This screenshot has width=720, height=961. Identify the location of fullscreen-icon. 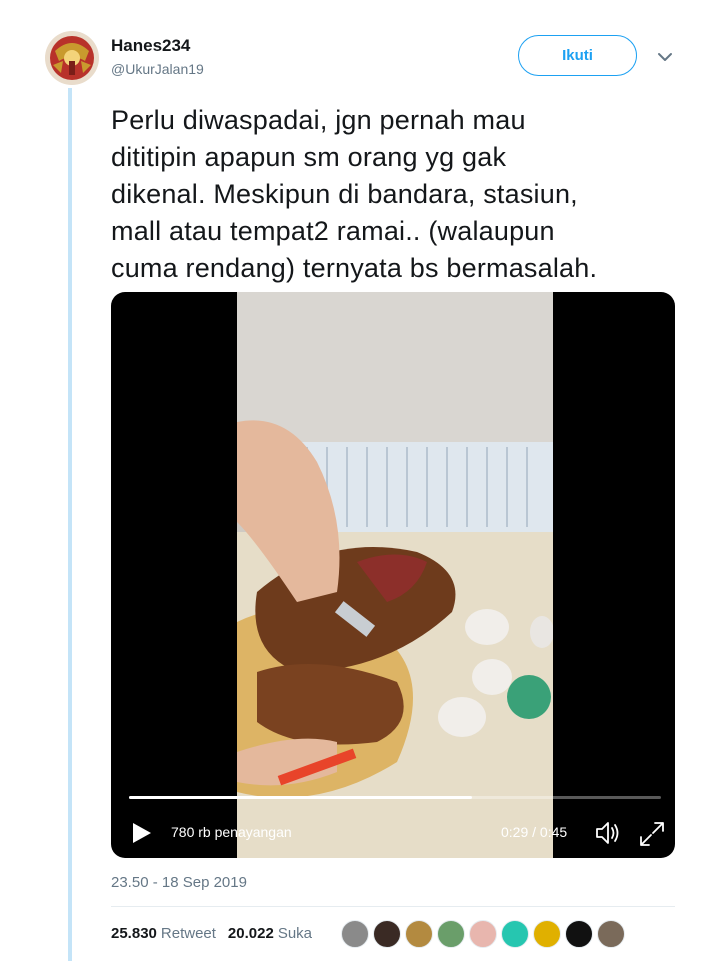
(652, 834).